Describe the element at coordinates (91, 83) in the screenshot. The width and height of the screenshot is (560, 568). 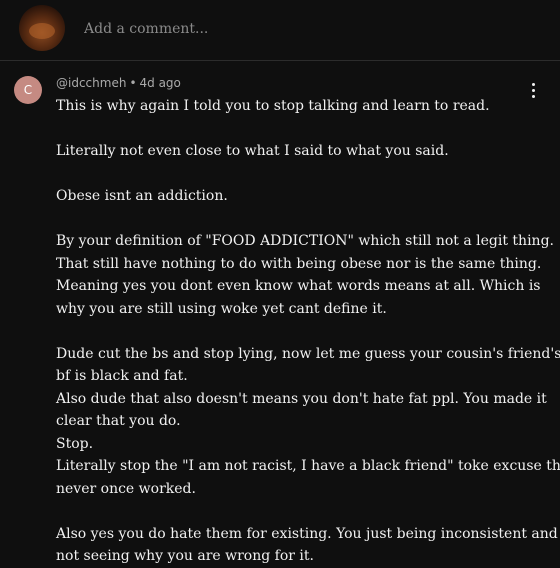
I see `comment-author: @idcchmeh` at that location.